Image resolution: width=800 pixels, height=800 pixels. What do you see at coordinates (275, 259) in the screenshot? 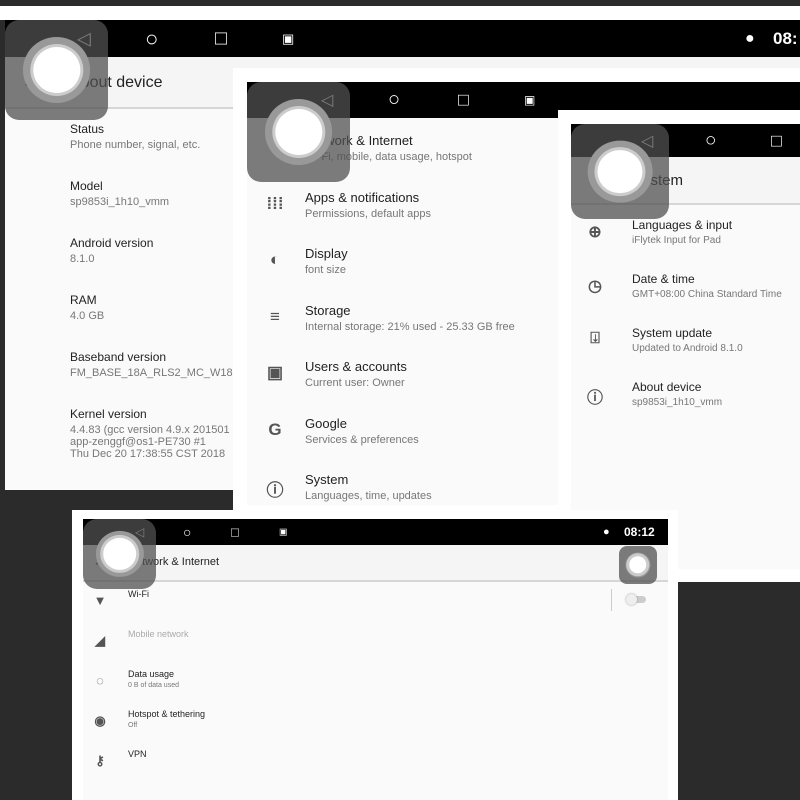
I see `brightness-icon: ◐` at bounding box center [275, 259].